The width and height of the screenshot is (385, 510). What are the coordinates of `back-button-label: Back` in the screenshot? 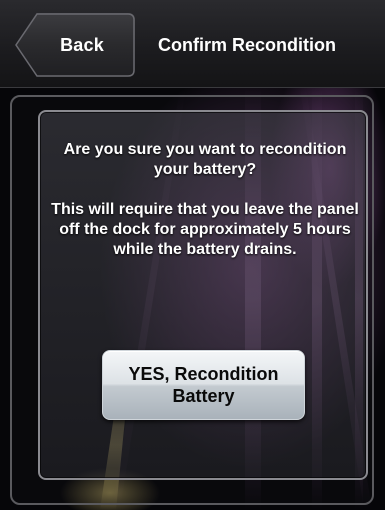 It's located at (82, 44).